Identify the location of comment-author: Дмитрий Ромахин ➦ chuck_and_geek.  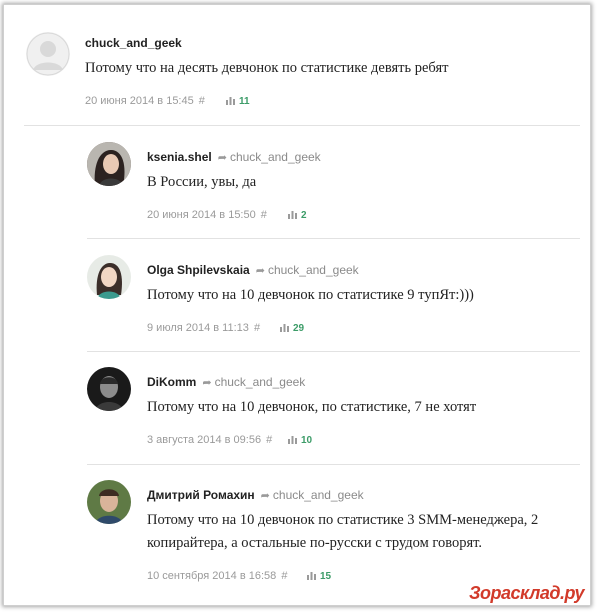
(255, 495).